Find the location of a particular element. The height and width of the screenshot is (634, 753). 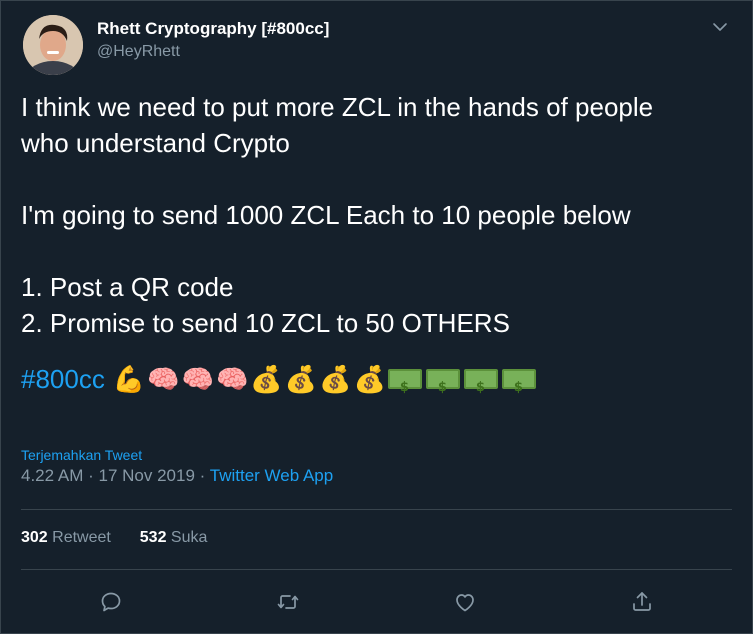

tweet-line: 2. Promise to send 10 ZCL to 50 OTHERS is located at coordinates (265, 323).